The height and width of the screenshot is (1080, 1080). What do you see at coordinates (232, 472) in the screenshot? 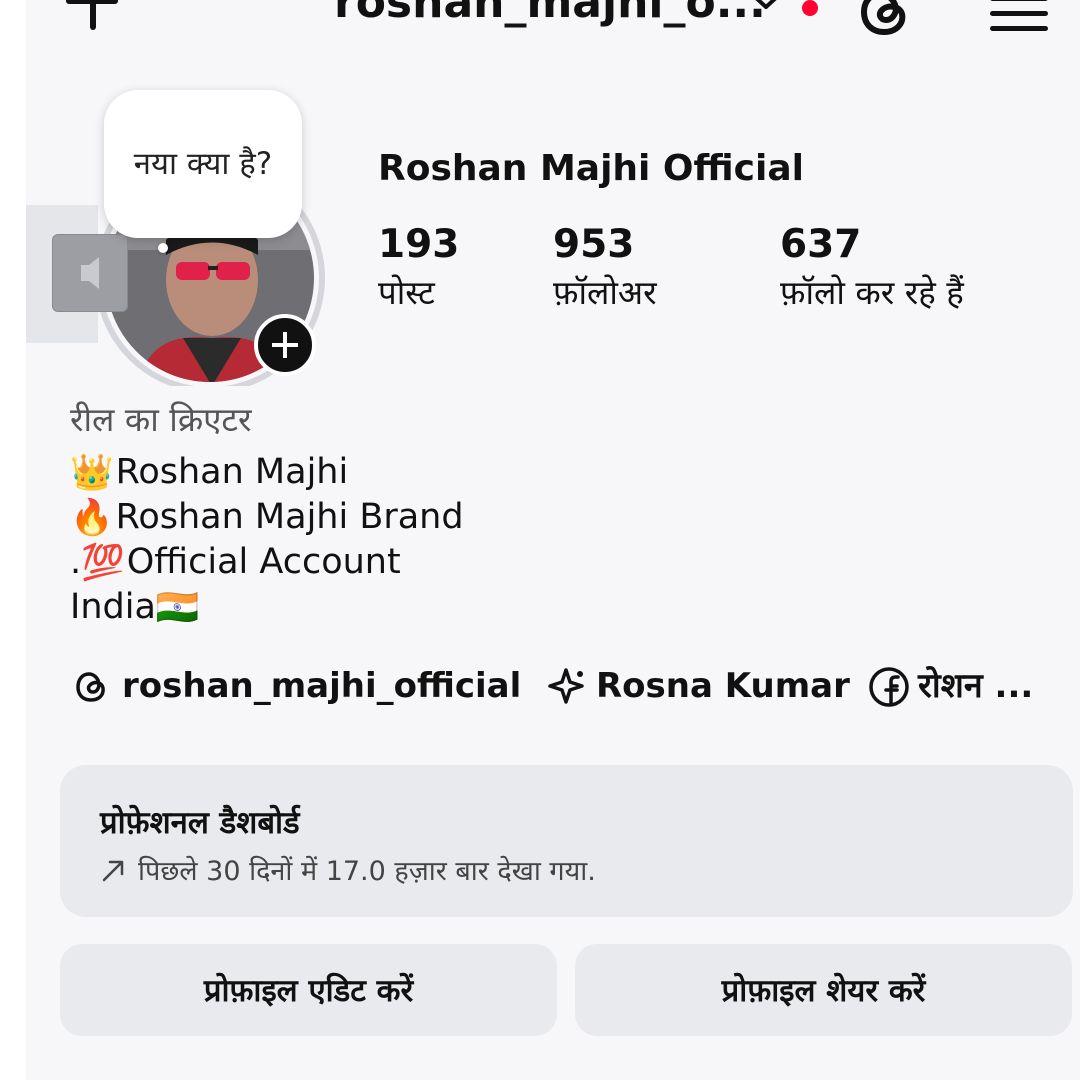
I see `bio-line-text: Roshan Majhi` at bounding box center [232, 472].